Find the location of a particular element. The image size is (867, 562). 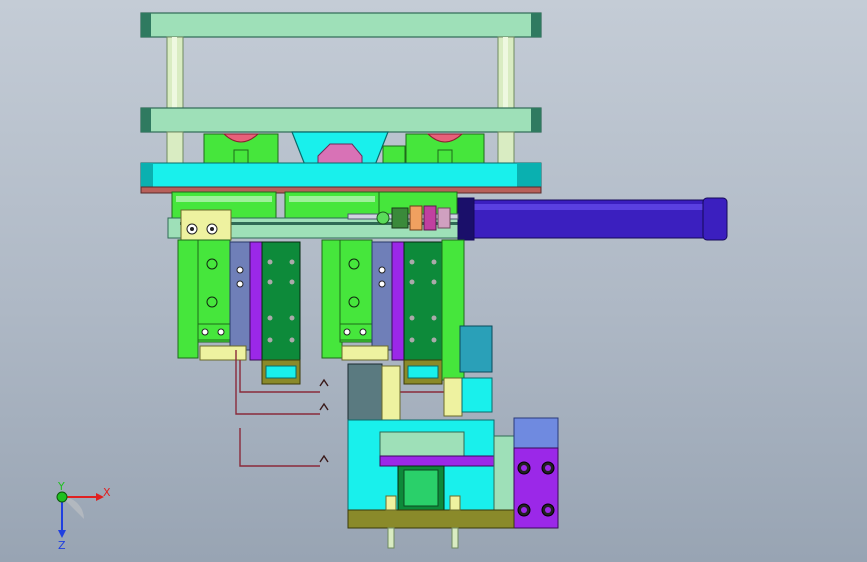

y-axis-dot is located at coordinates (62, 497).